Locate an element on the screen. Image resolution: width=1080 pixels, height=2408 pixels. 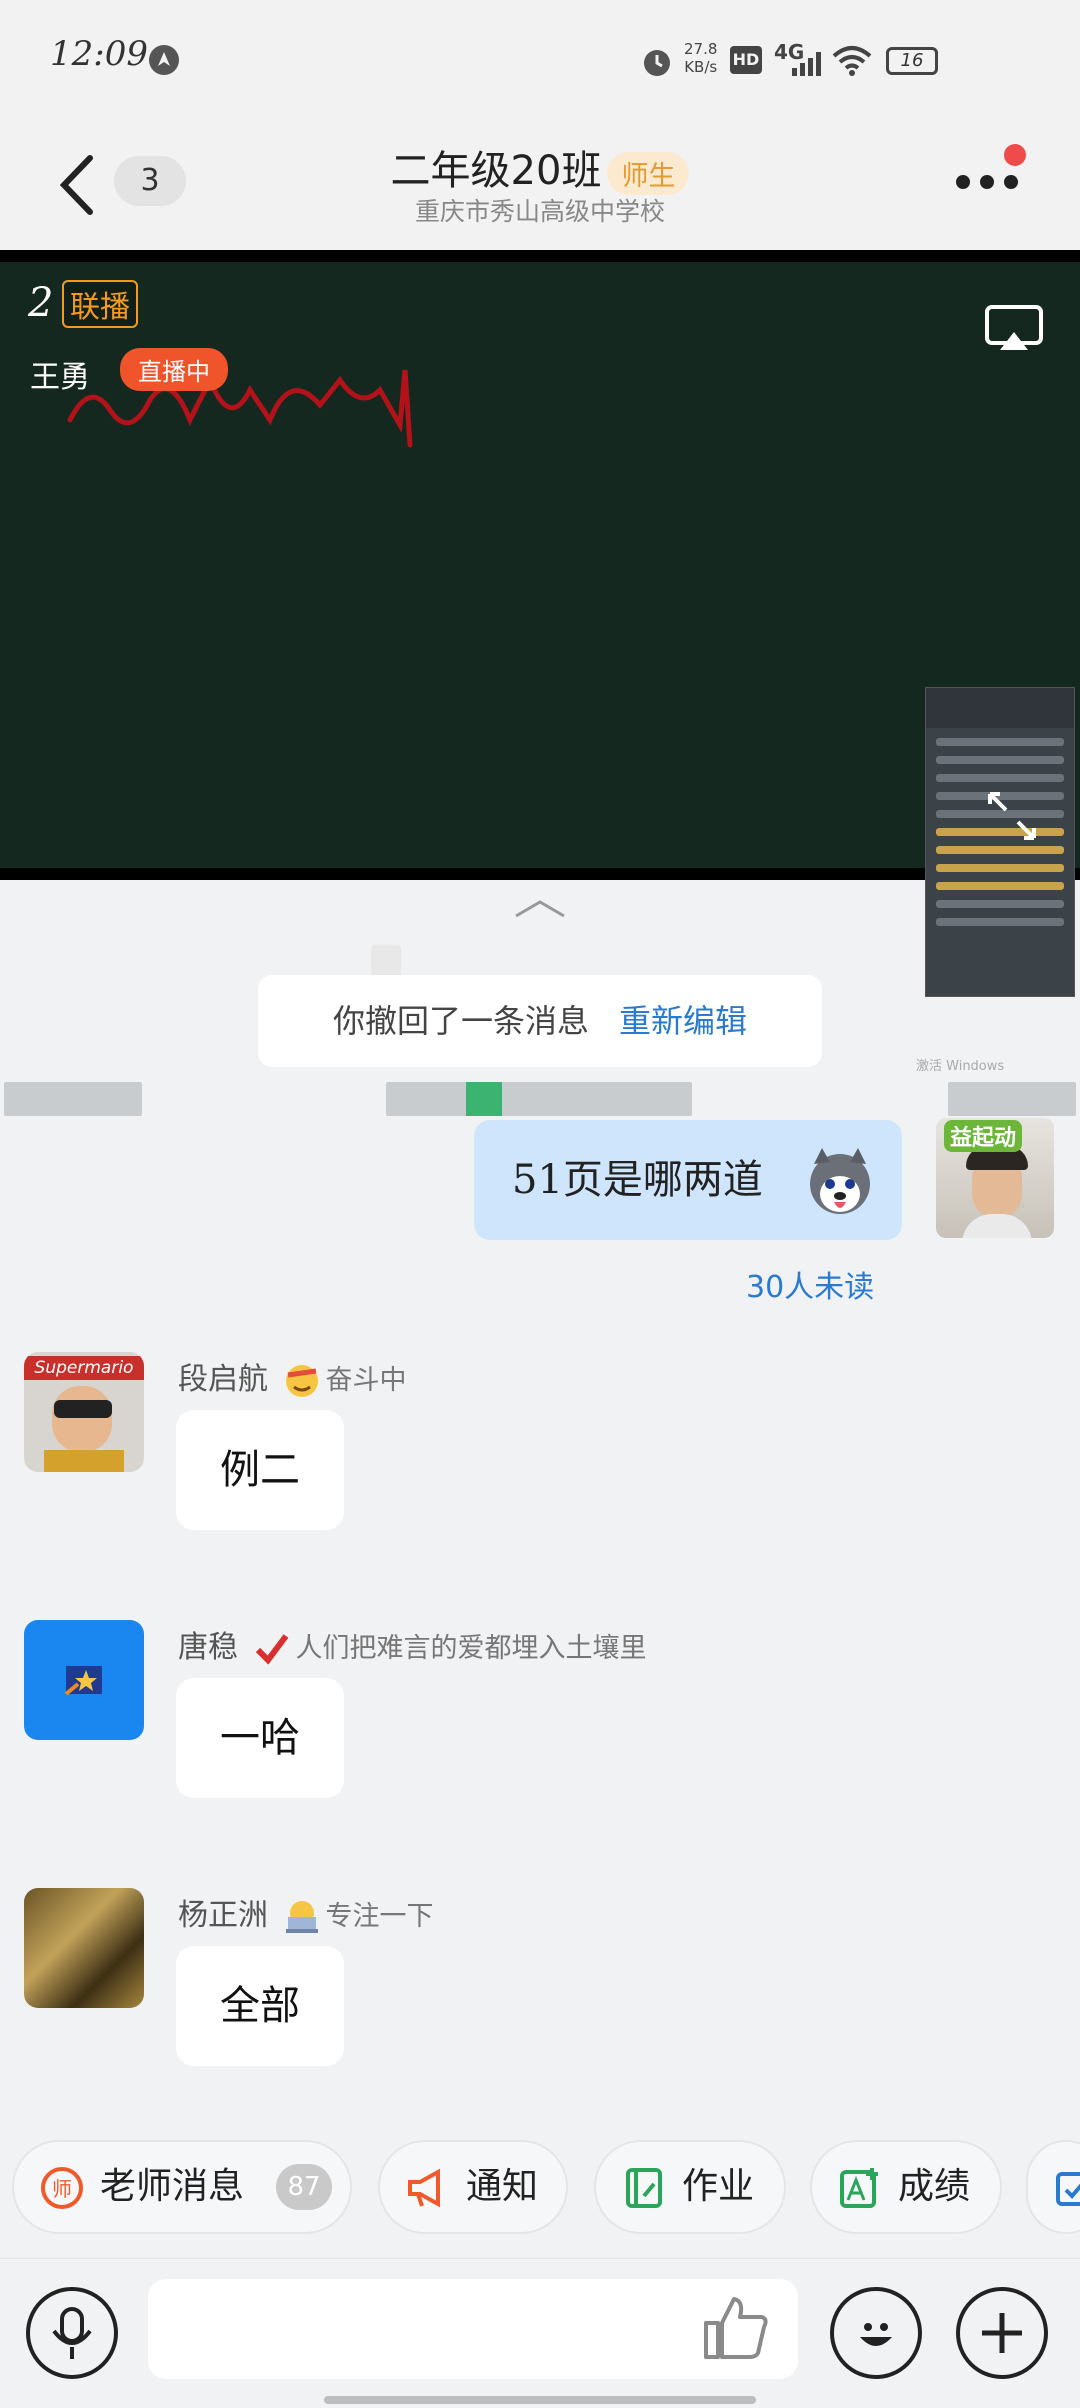
svg-text: 师 is located at coordinates (62, 2189).